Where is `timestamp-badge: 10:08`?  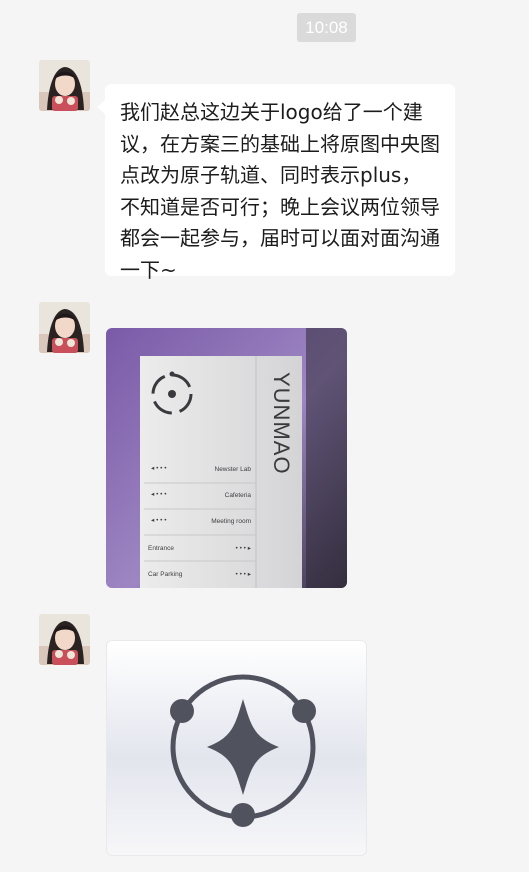 timestamp-badge: 10:08 is located at coordinates (326, 27).